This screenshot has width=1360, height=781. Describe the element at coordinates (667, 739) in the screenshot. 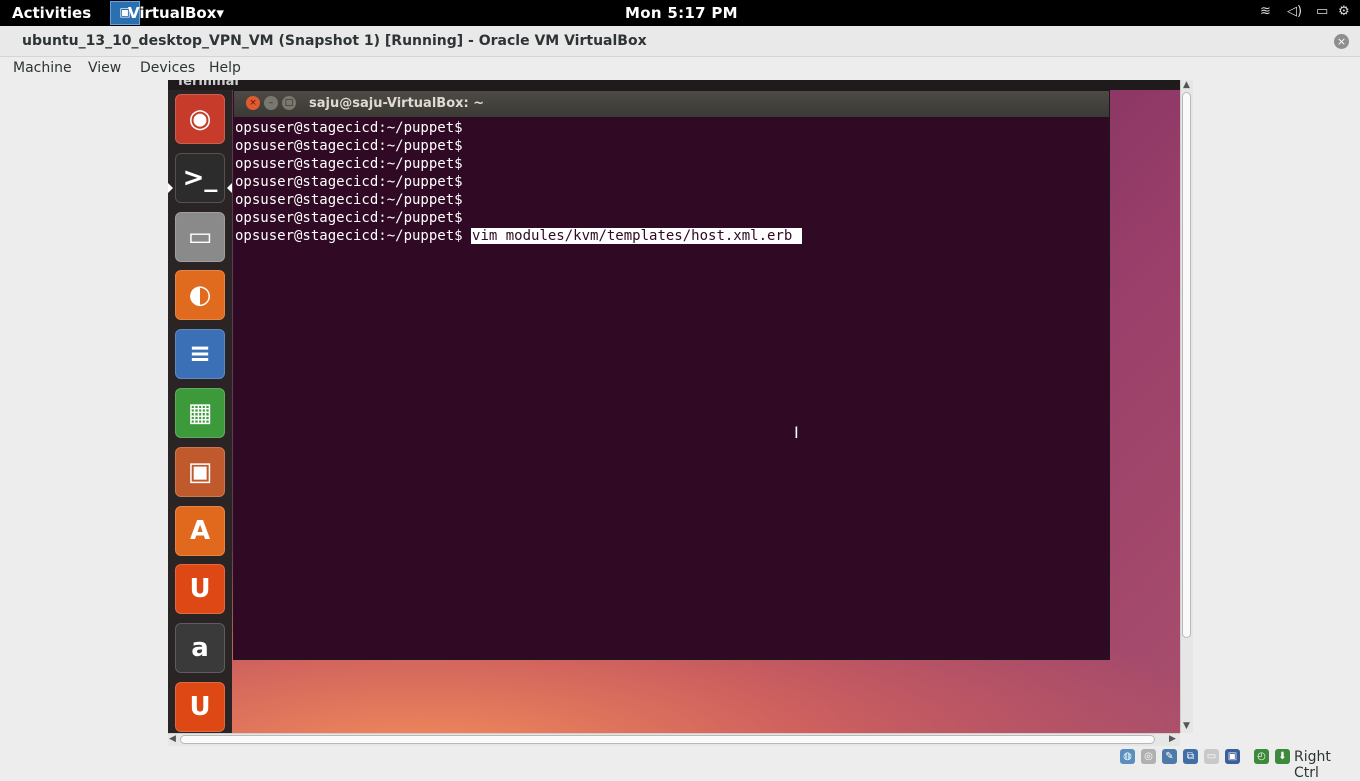

I see `horizontal-scroll-thumb` at that location.